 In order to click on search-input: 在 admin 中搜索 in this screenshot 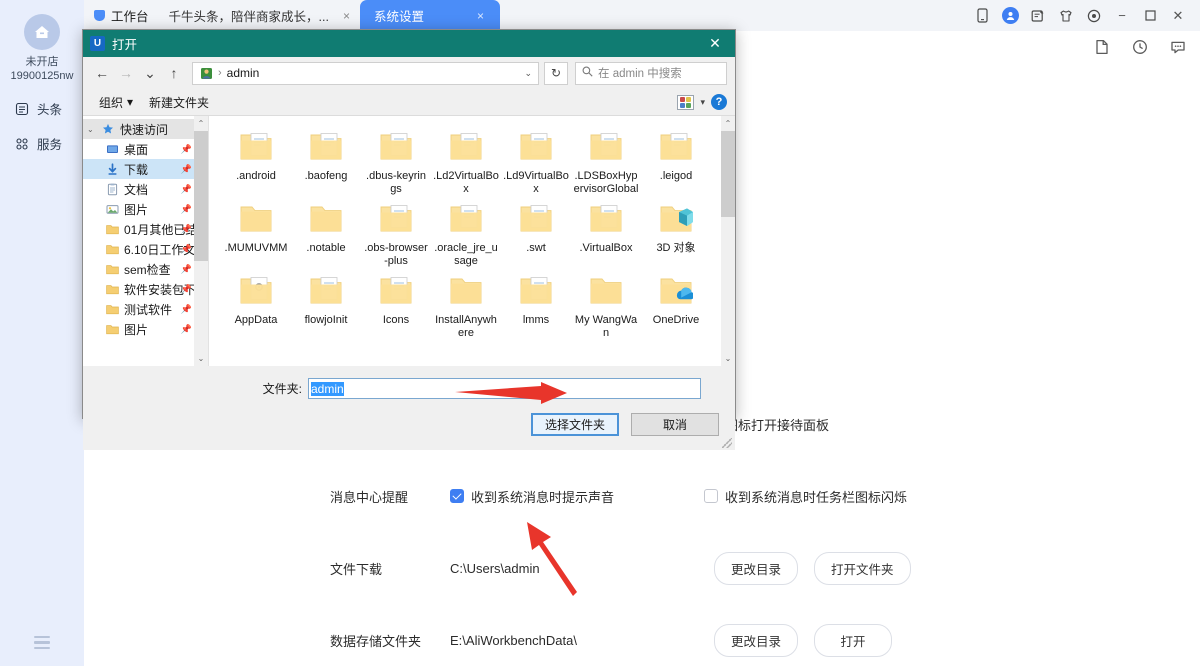, I will do `click(651, 73)`.